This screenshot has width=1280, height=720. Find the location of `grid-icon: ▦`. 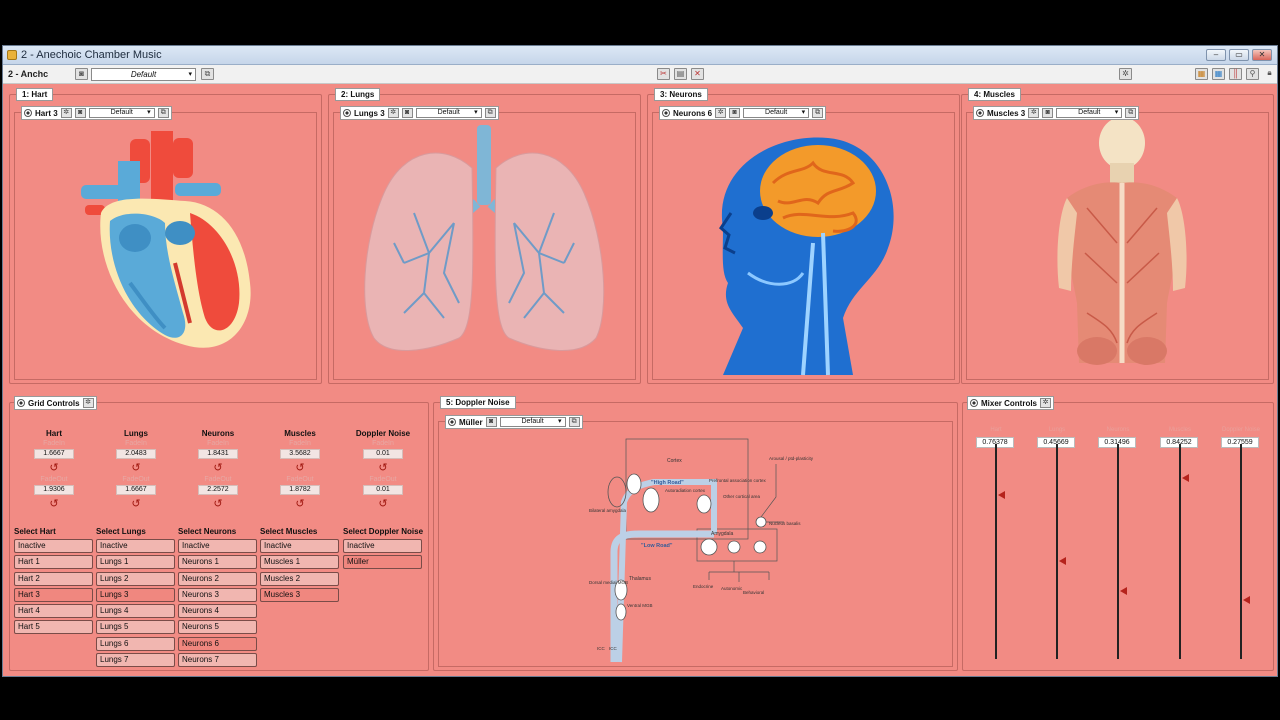

grid-icon: ▦ is located at coordinates (1218, 74).